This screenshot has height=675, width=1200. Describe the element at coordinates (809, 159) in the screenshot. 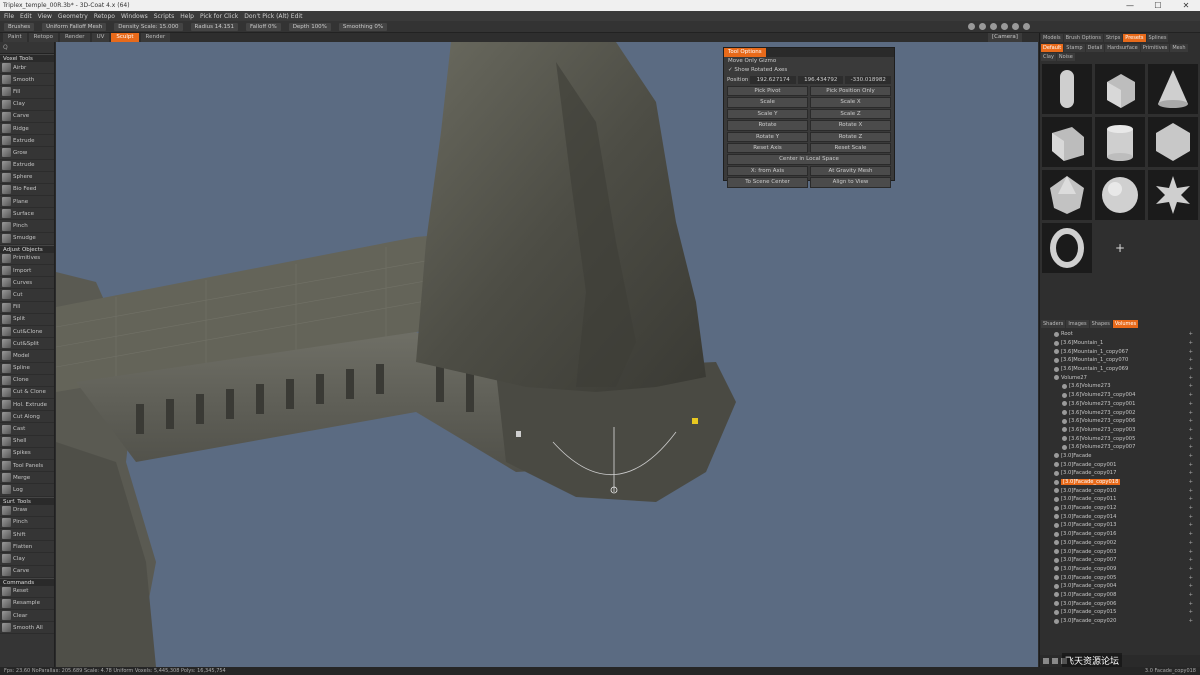

I see `center-local-space-button: Center in Local Space` at that location.